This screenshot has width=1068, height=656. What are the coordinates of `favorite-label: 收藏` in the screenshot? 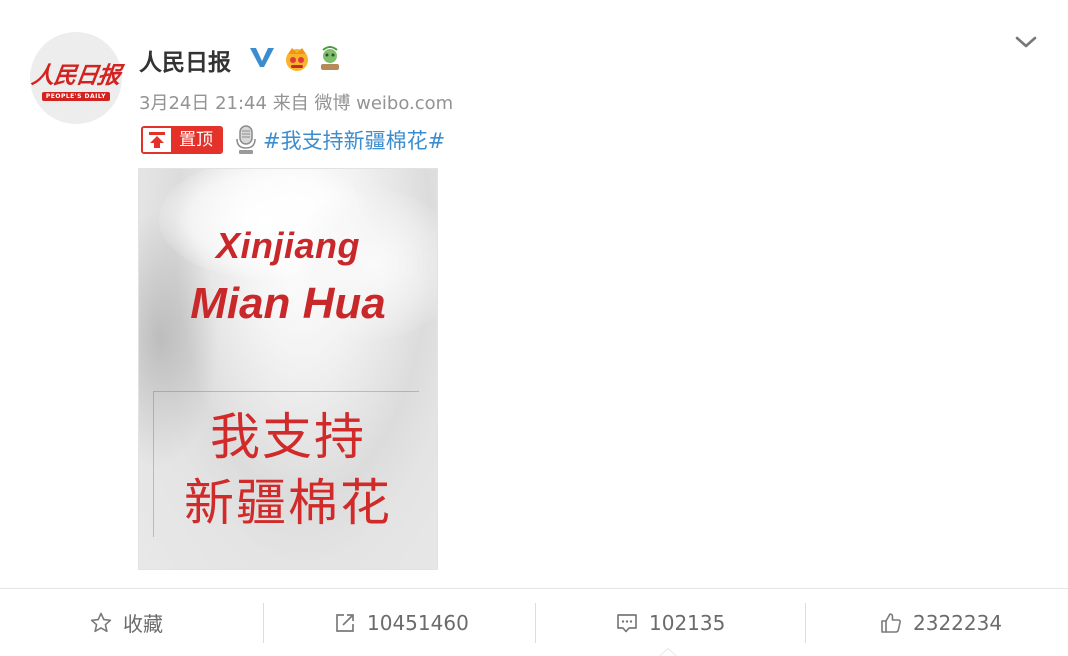 It's located at (143, 624).